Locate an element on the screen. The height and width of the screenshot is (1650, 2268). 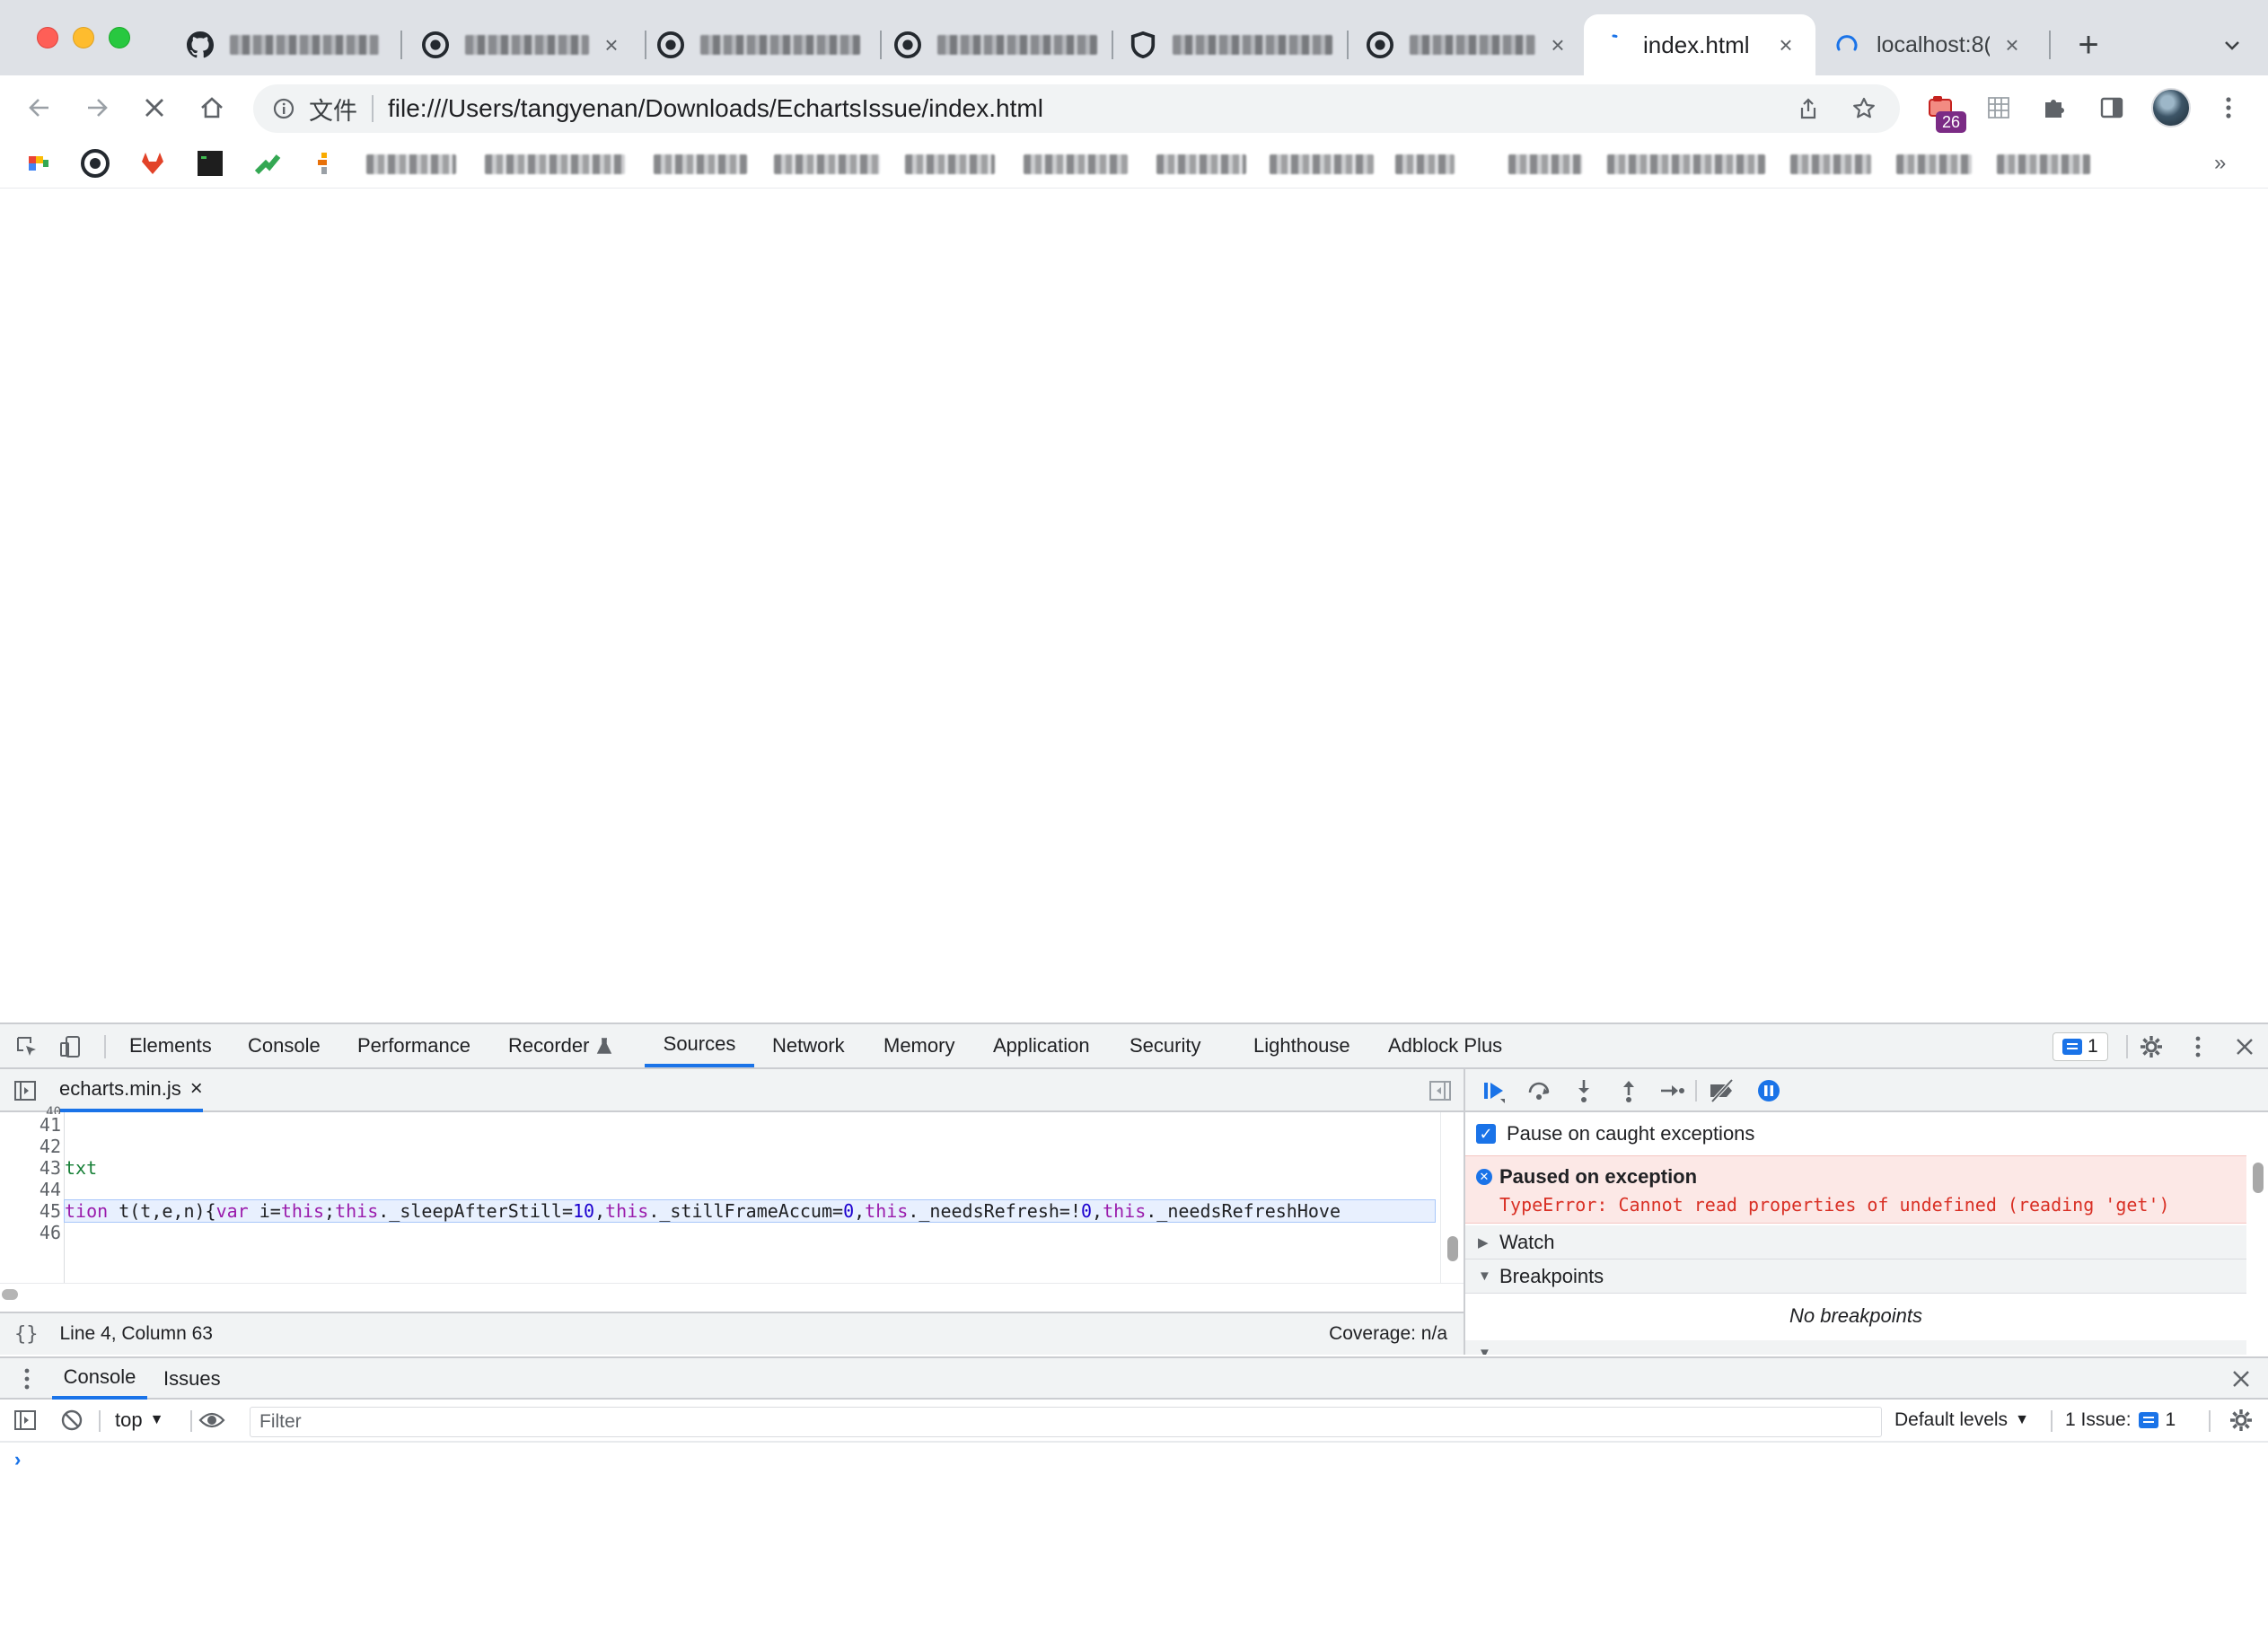
line-number: 41 is located at coordinates (46, 1125).